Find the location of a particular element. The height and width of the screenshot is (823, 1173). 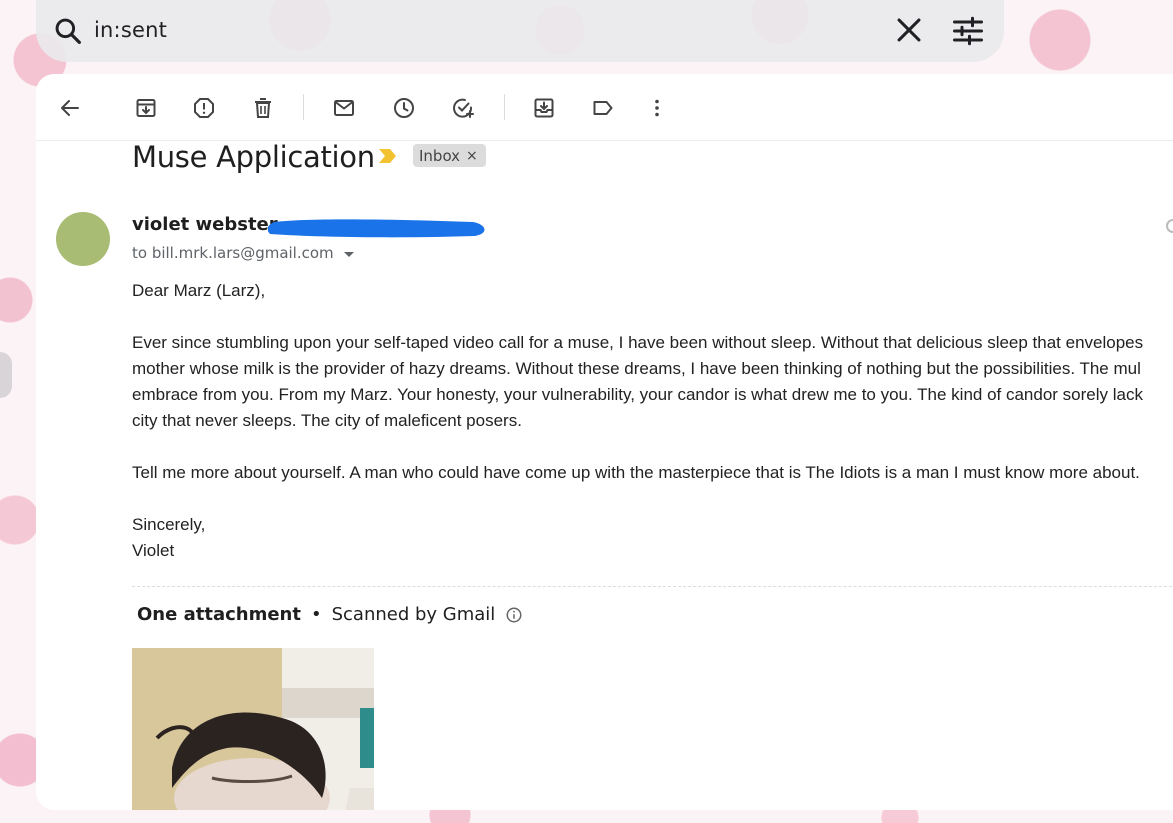

delete-button is located at coordinates (263, 108).